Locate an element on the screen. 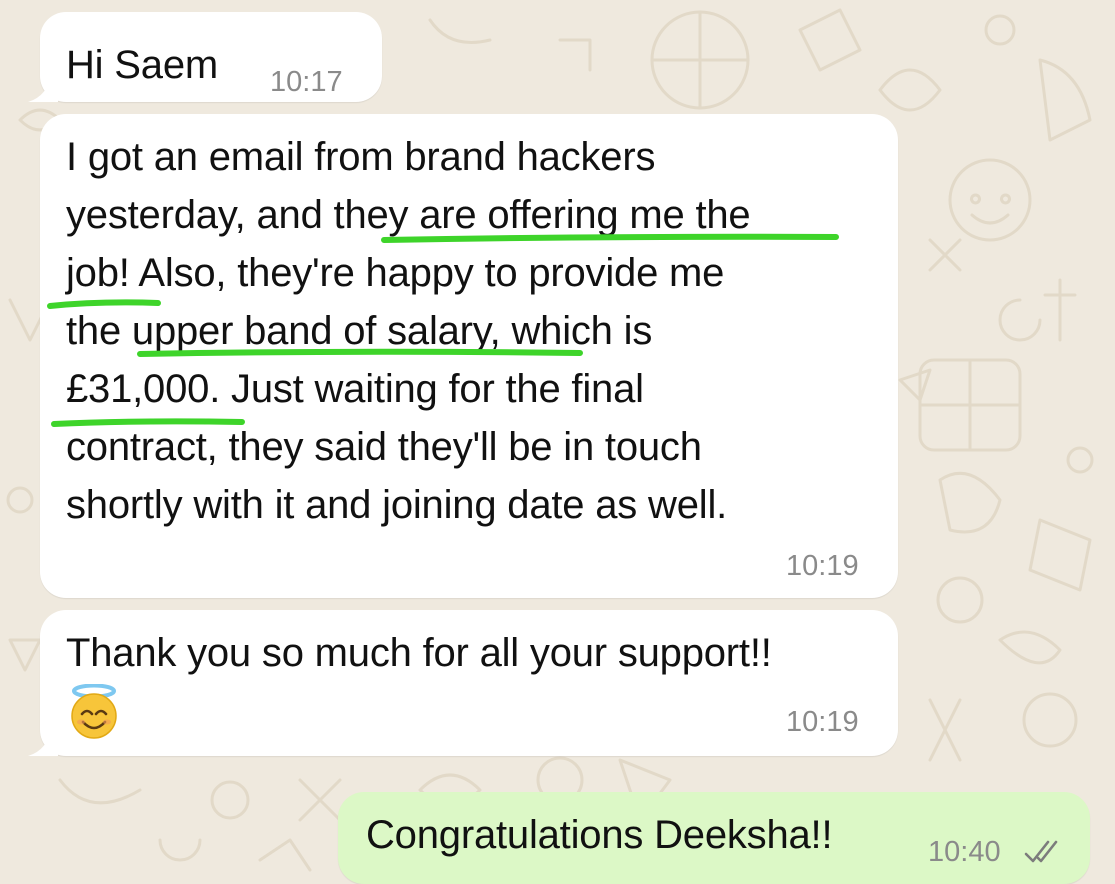  message-text: Congratulations Deeksha!! is located at coordinates (599, 835).